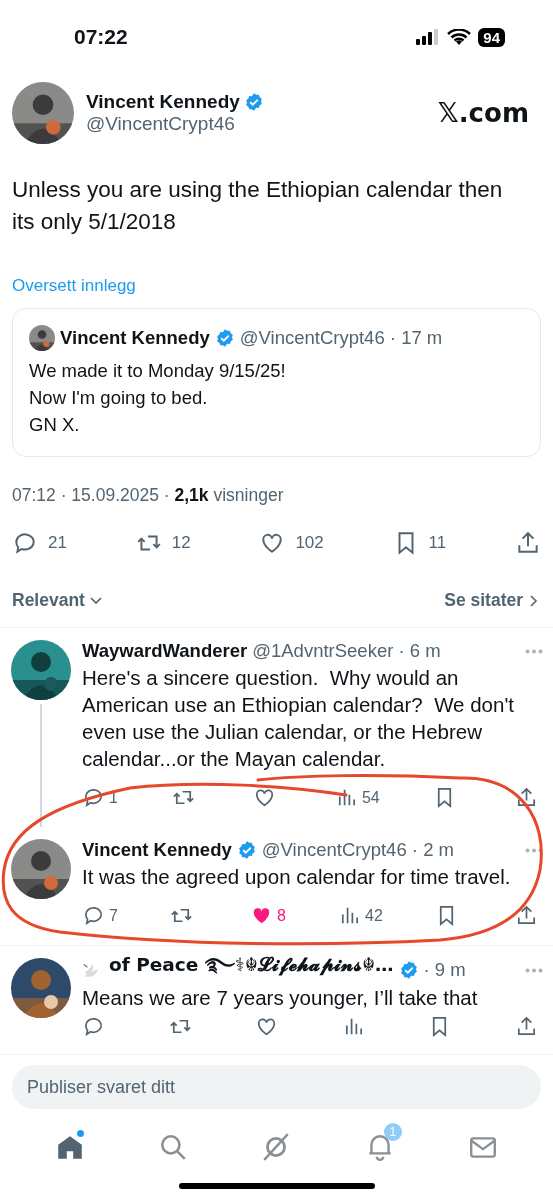  I want to click on views-action: 54, so click(357, 797).